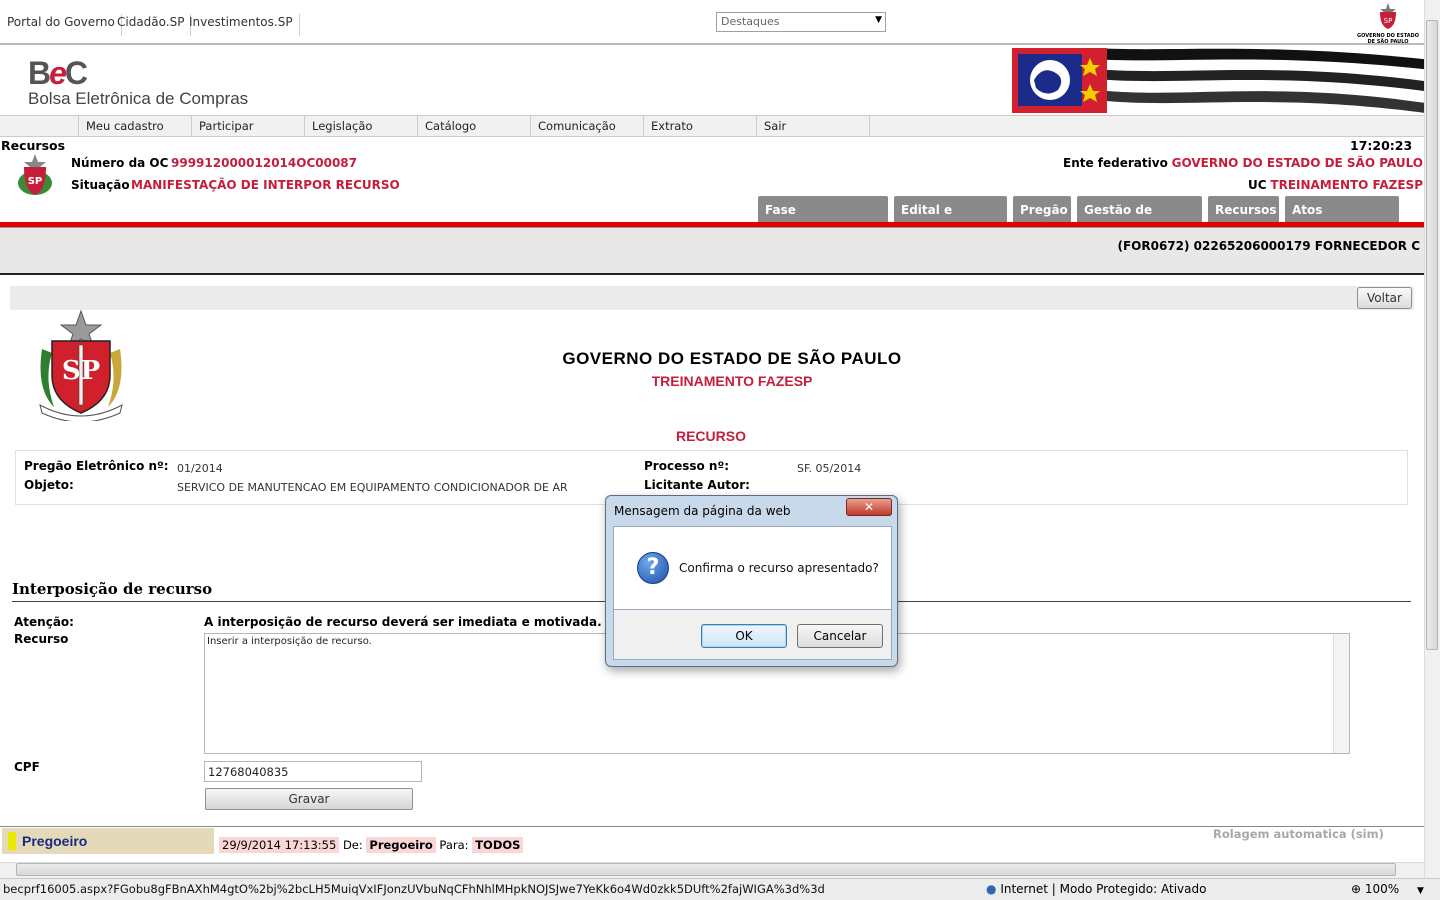 The image size is (1440, 900). I want to click on gov-logo-line2: DE SÃO PAULO, so click(1388, 42).